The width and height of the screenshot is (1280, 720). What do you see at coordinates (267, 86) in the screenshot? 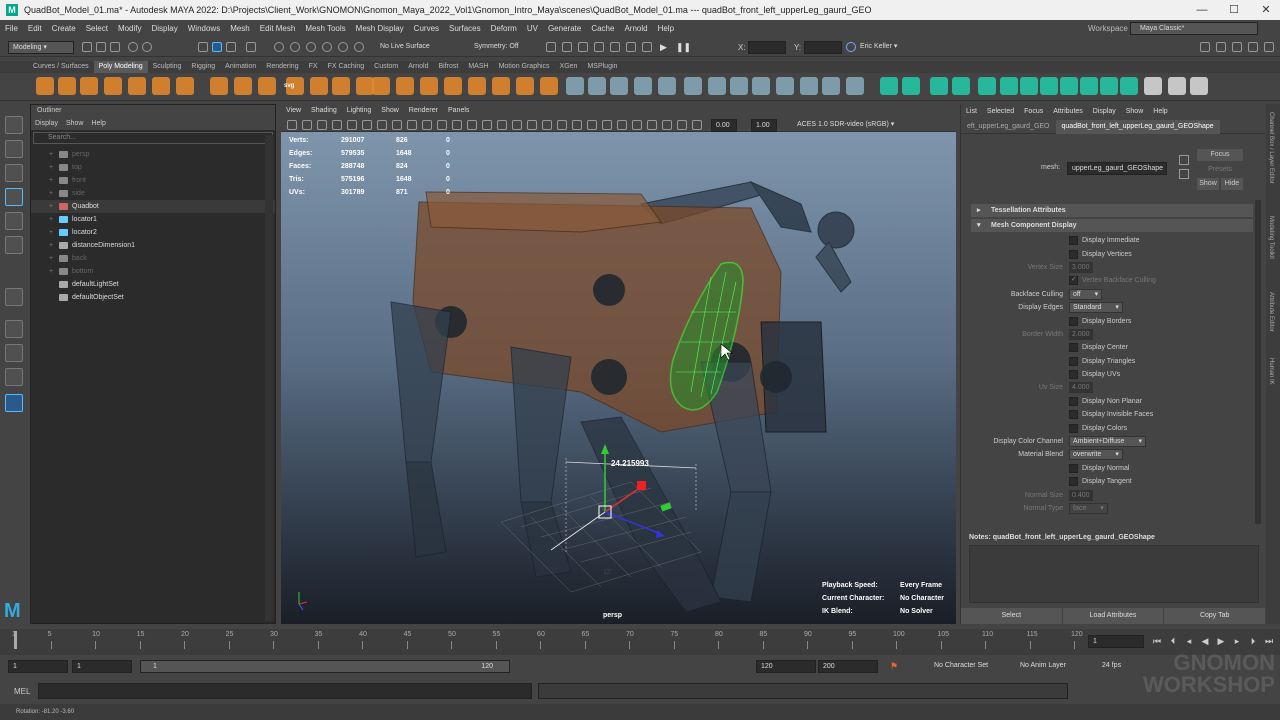
I see `poly-gear-icon` at bounding box center [267, 86].